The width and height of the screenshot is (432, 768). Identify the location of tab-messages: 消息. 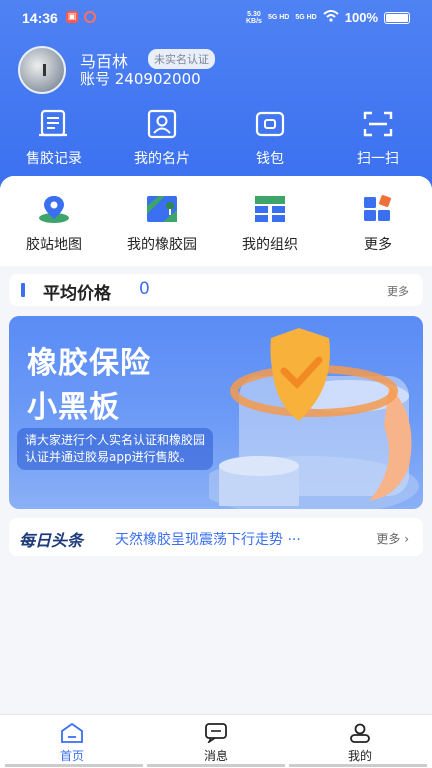
(216, 741).